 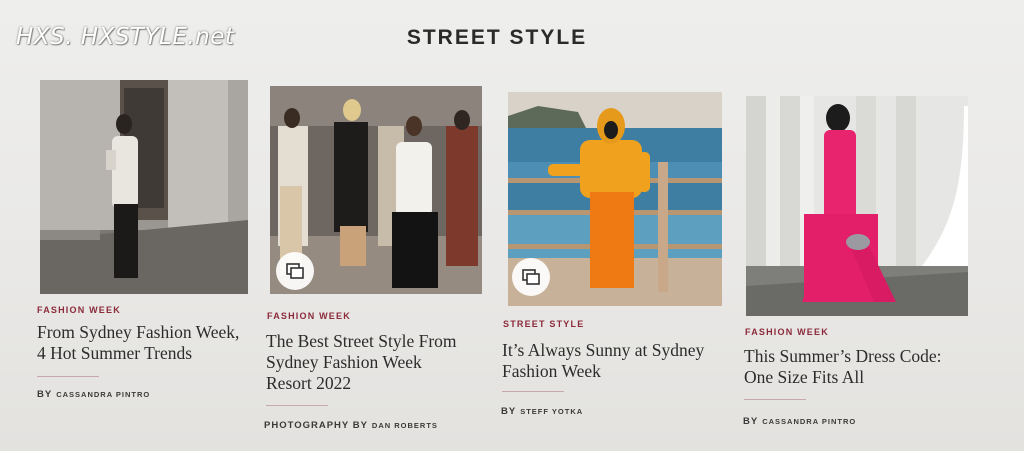 What do you see at coordinates (543, 324) in the screenshot?
I see `article-category-3: STREET STYLE` at bounding box center [543, 324].